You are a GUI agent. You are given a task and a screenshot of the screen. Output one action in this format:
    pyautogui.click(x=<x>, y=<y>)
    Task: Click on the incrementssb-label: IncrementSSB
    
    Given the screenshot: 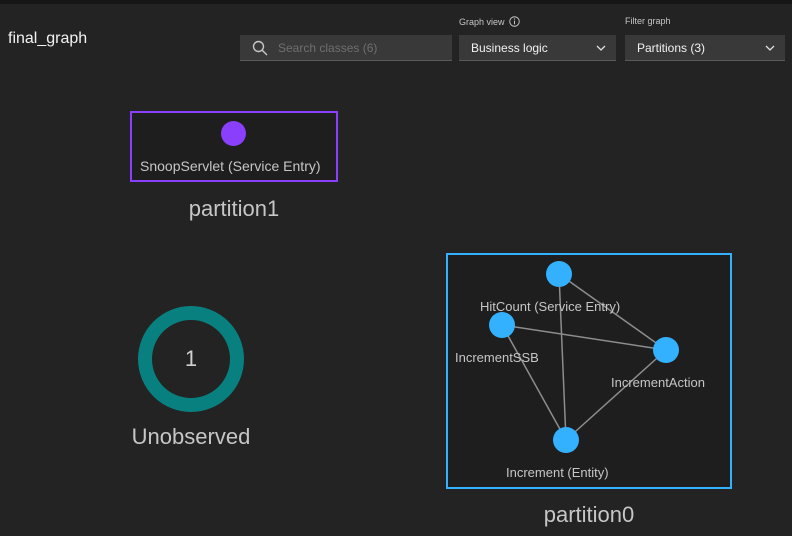 What is the action you would take?
    pyautogui.click(x=497, y=357)
    